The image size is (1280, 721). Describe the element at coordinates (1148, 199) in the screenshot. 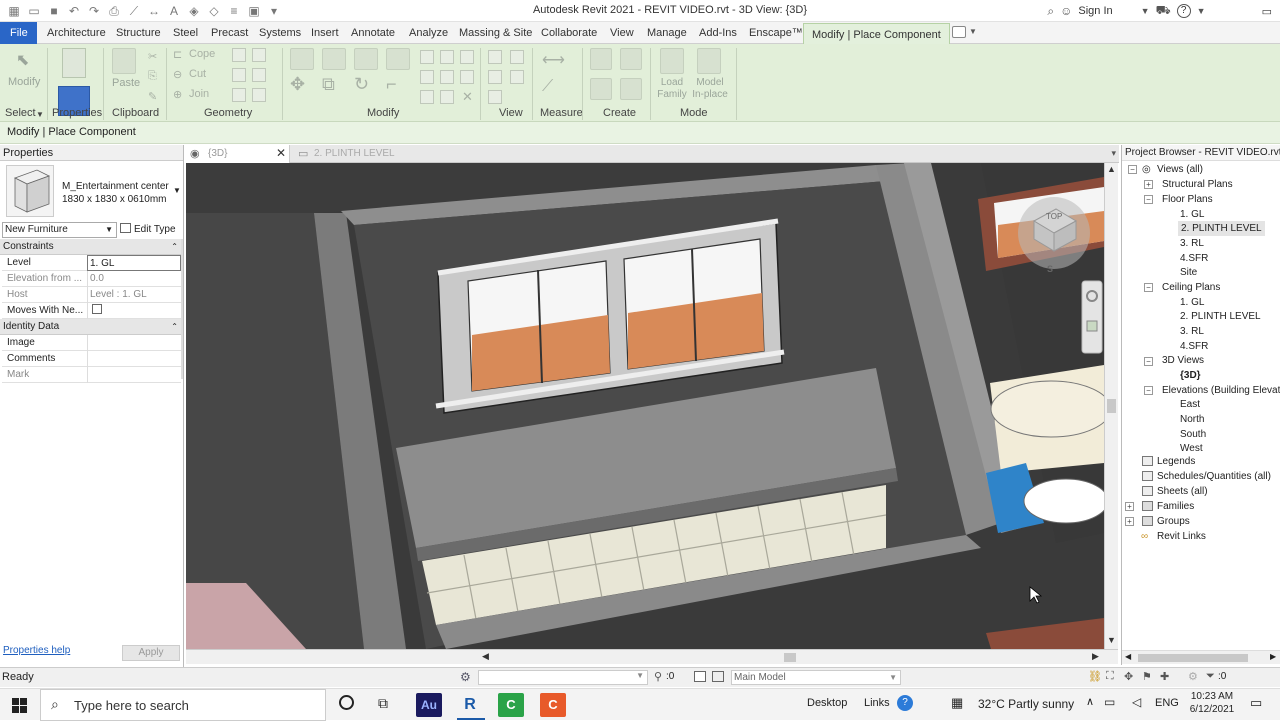

I see `collapse-floor-plans-toggle: −` at that location.